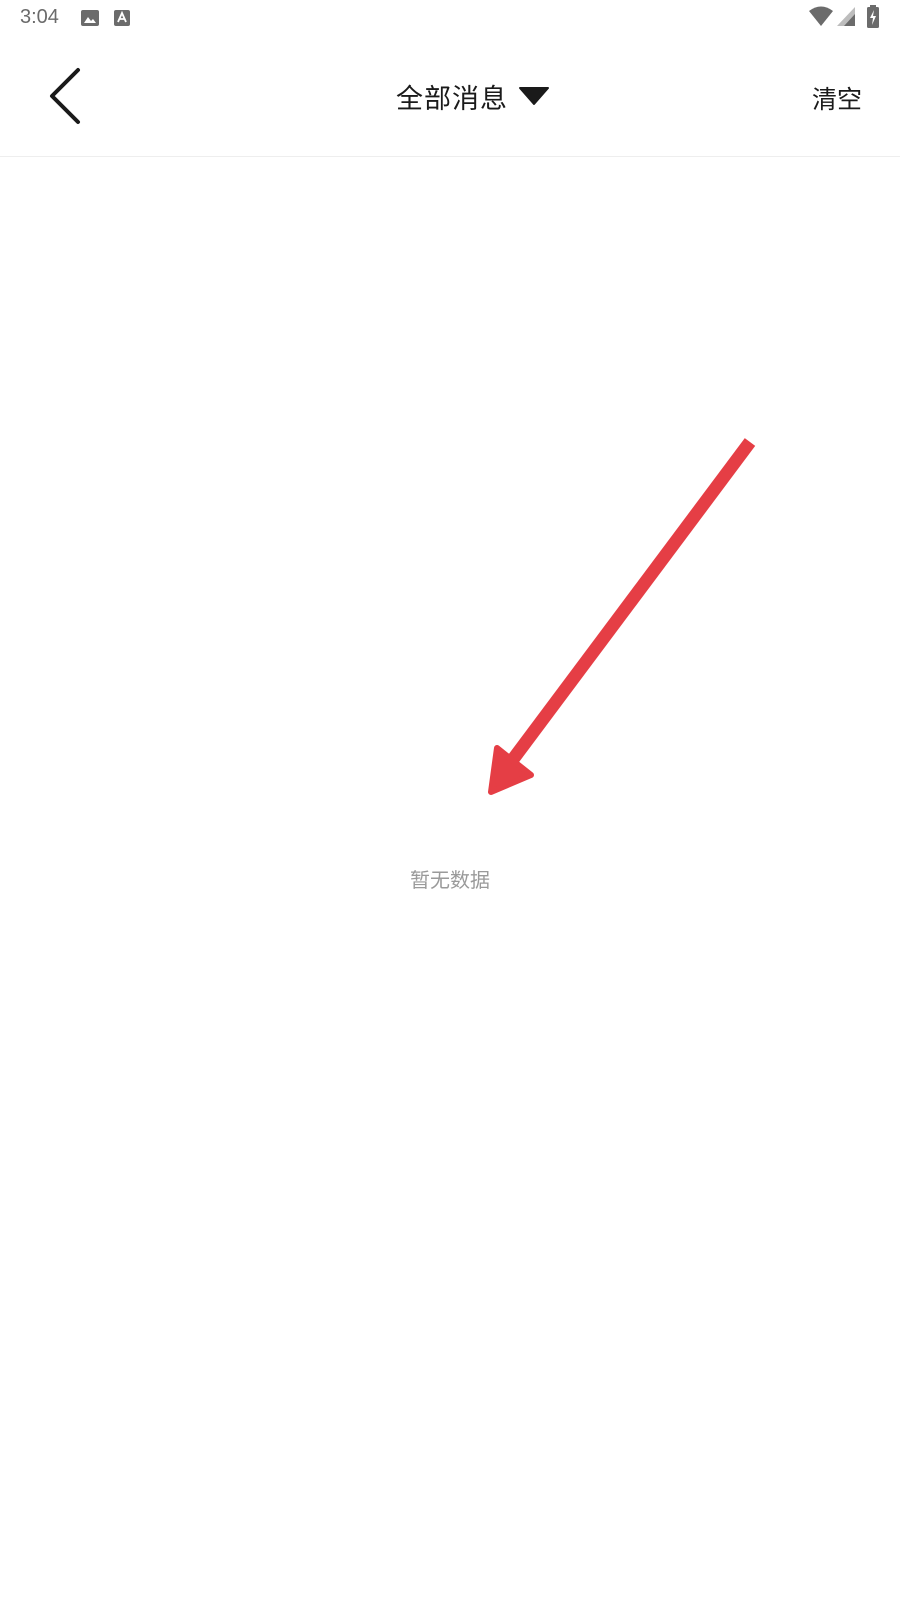  I want to click on chevron-left-icon, so click(66, 102).